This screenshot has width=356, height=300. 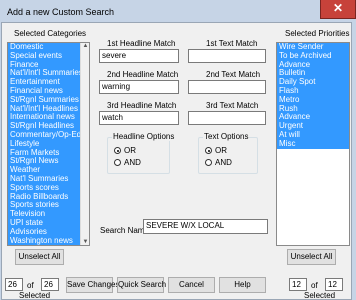 What do you see at coordinates (228, 153) in the screenshot?
I see `text-options-group: Text Options OR AND` at bounding box center [228, 153].